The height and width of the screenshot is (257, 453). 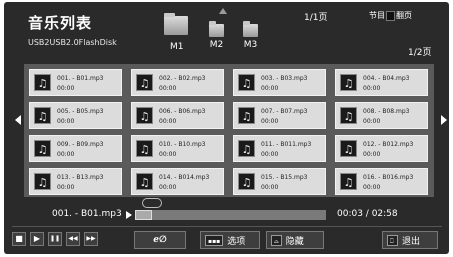 I want to click on folder-label-m1: M1, so click(x=177, y=47).